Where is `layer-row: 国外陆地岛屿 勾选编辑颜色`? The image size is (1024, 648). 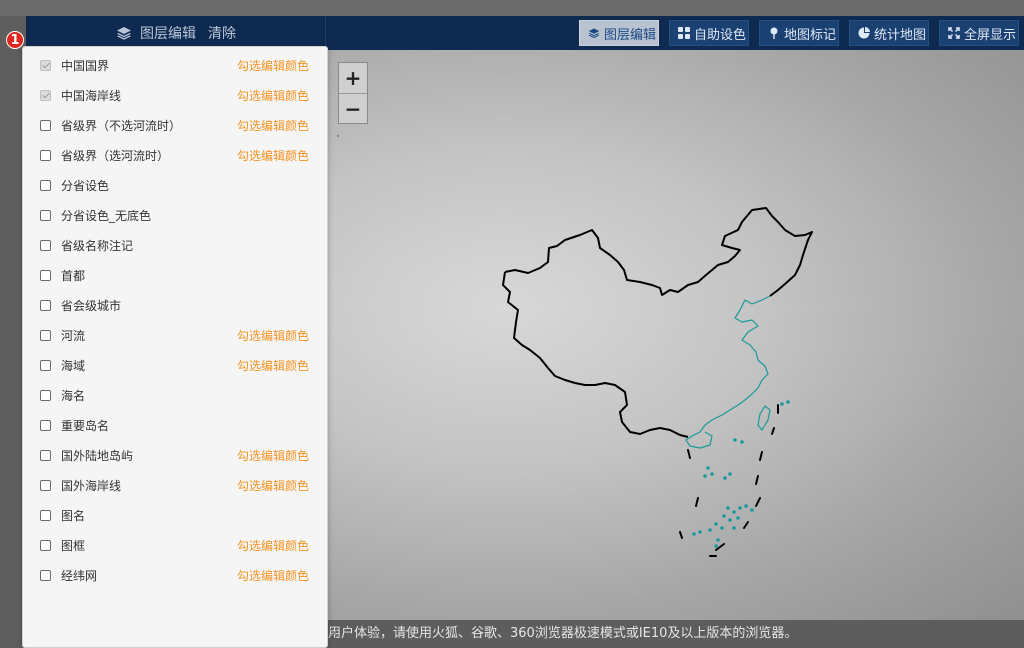 layer-row: 国外陆地岛屿 勾选编辑颜色 is located at coordinates (176, 455).